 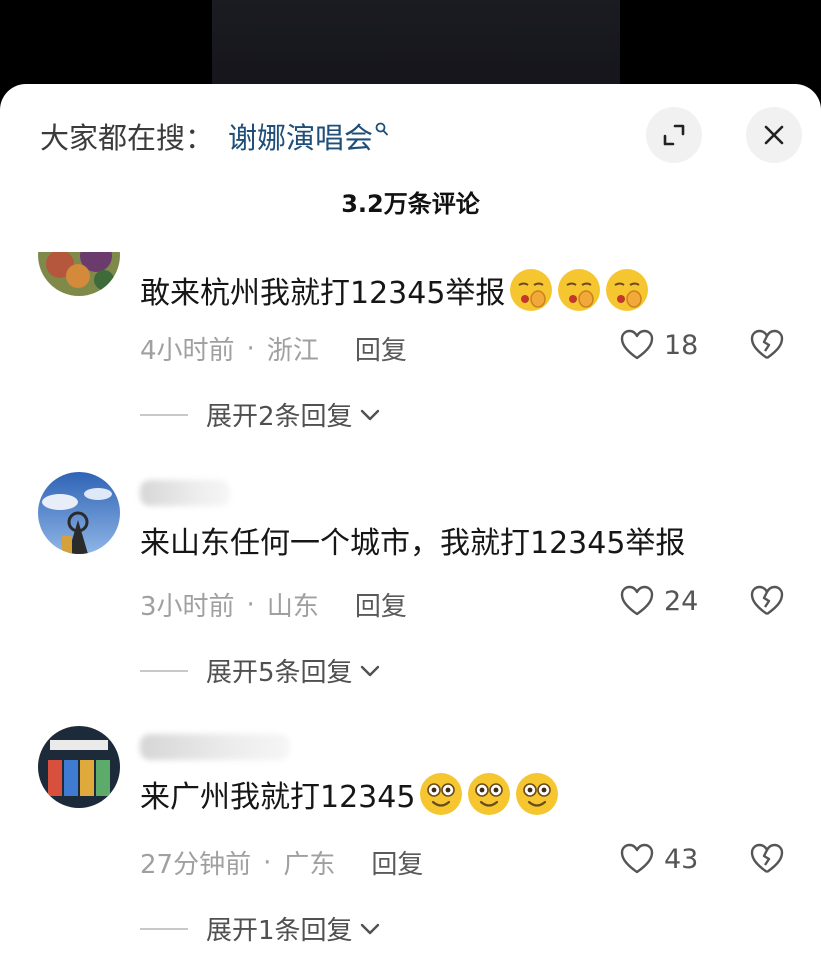 I want to click on comment-text: 敢来杭州我就打12345举报, so click(x=323, y=293).